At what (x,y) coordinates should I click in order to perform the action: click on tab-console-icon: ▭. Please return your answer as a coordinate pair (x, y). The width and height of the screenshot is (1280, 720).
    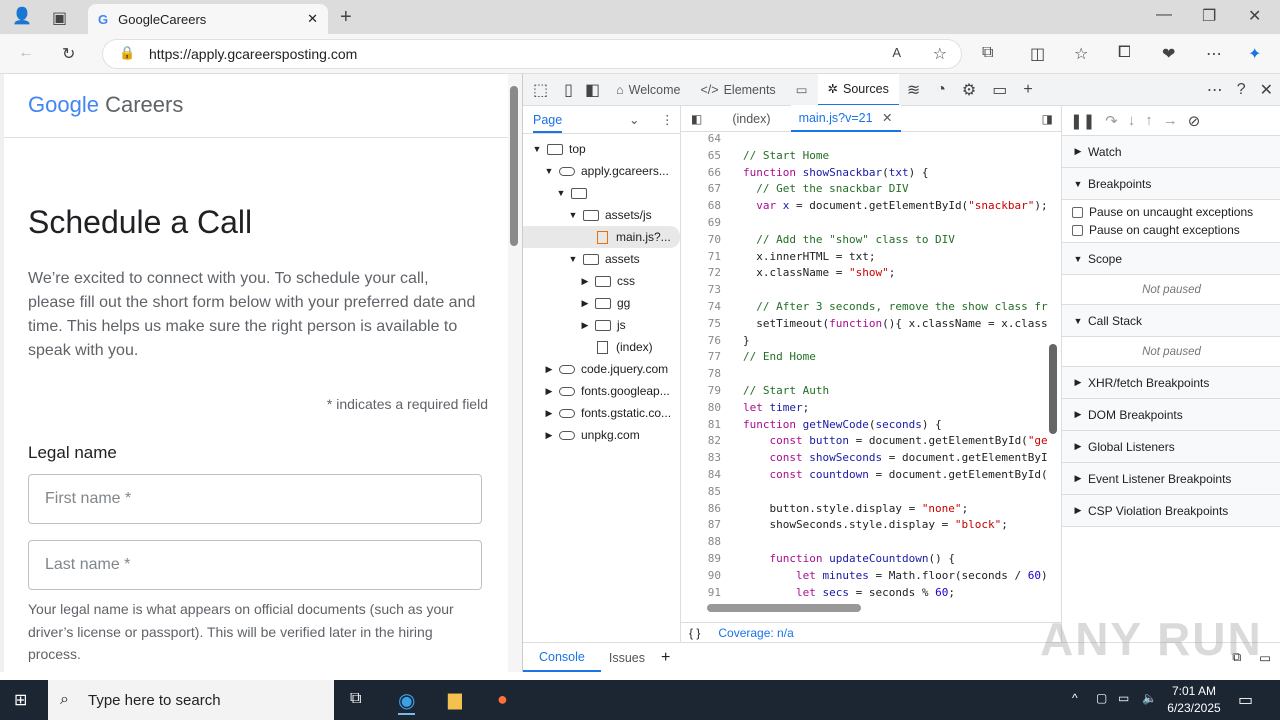
    Looking at the image, I should click on (802, 90).